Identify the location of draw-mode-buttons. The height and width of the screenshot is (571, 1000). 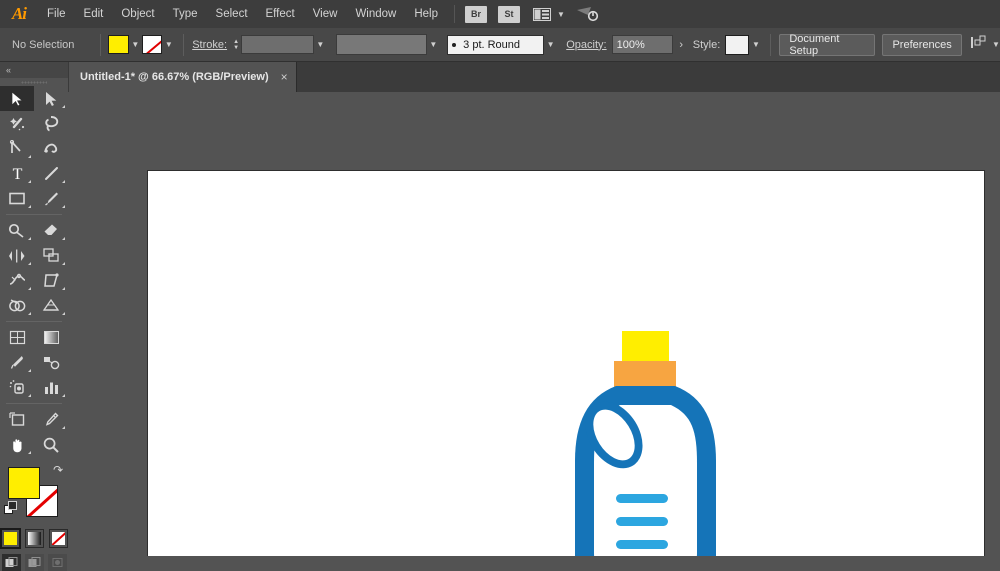
(34, 562).